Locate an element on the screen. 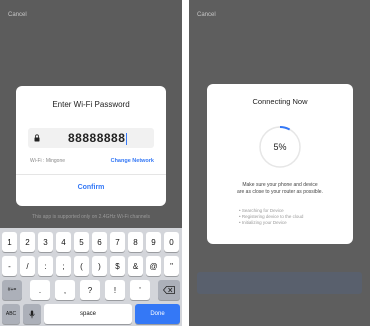 The image size is (370, 326). key-slash: / is located at coordinates (27, 266).